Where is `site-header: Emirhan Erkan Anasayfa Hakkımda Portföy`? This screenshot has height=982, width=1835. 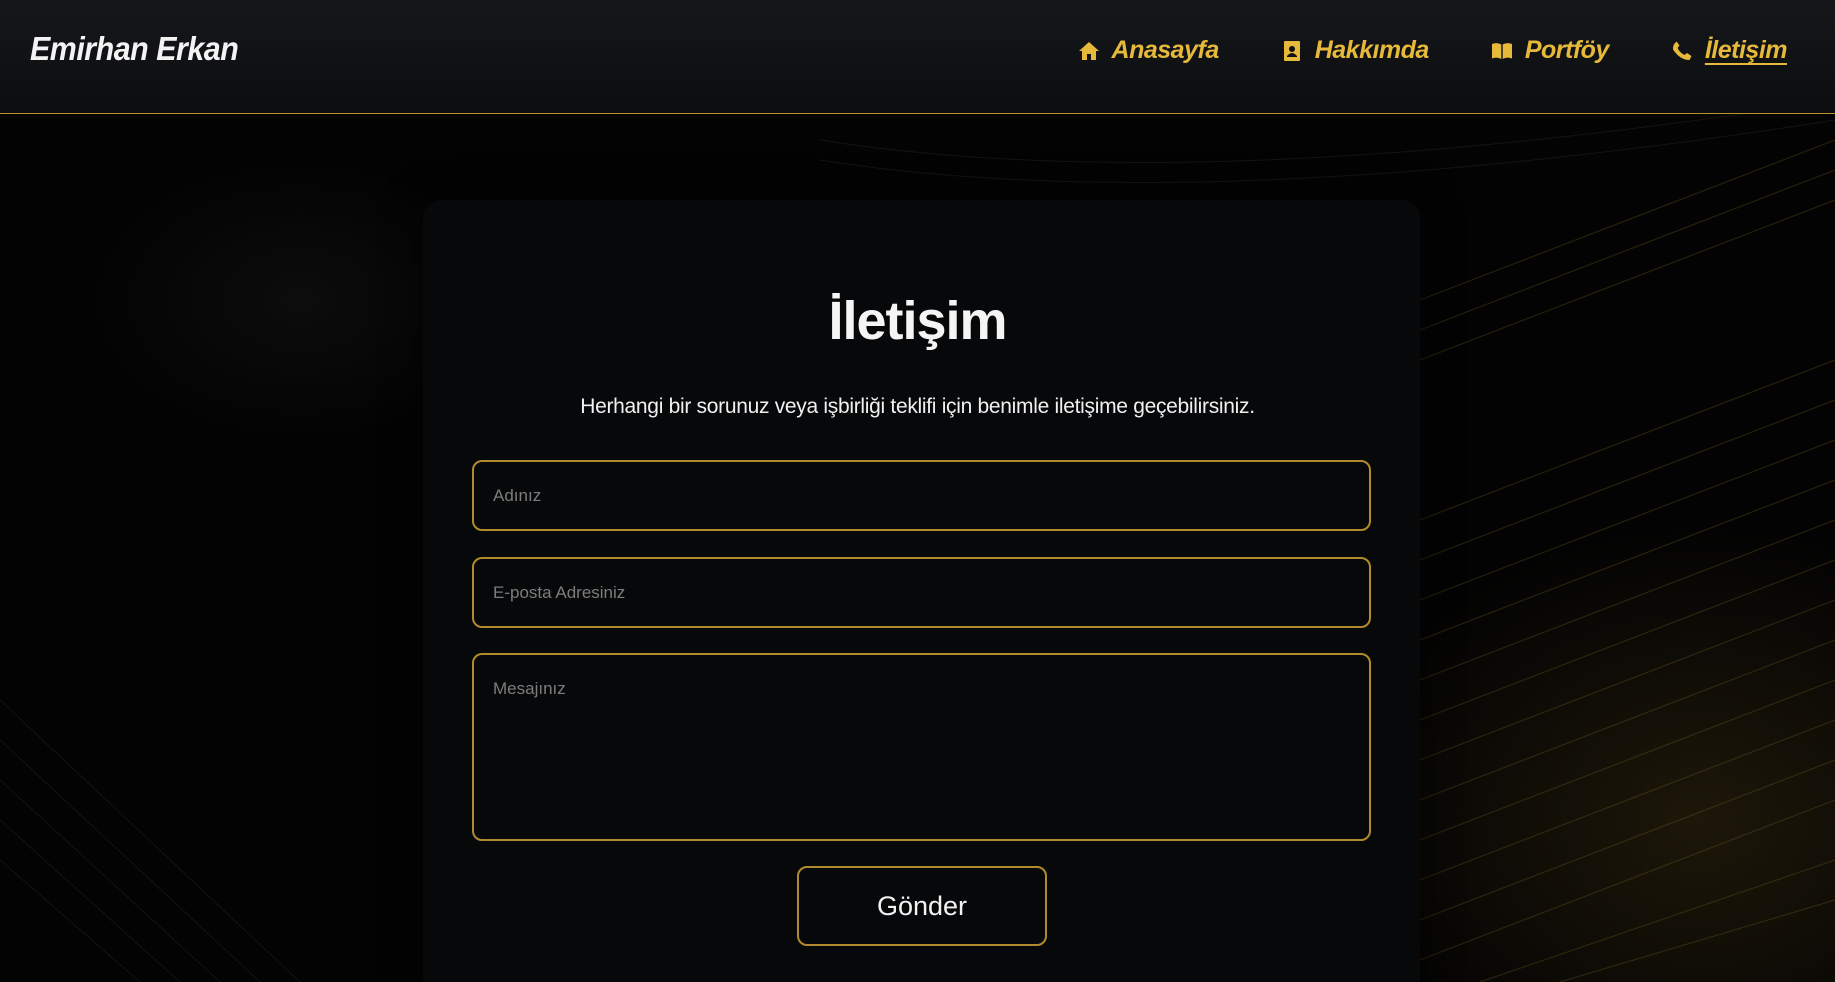
site-header: Emirhan Erkan Anasayfa Hakkımda Portföy is located at coordinates (917, 57).